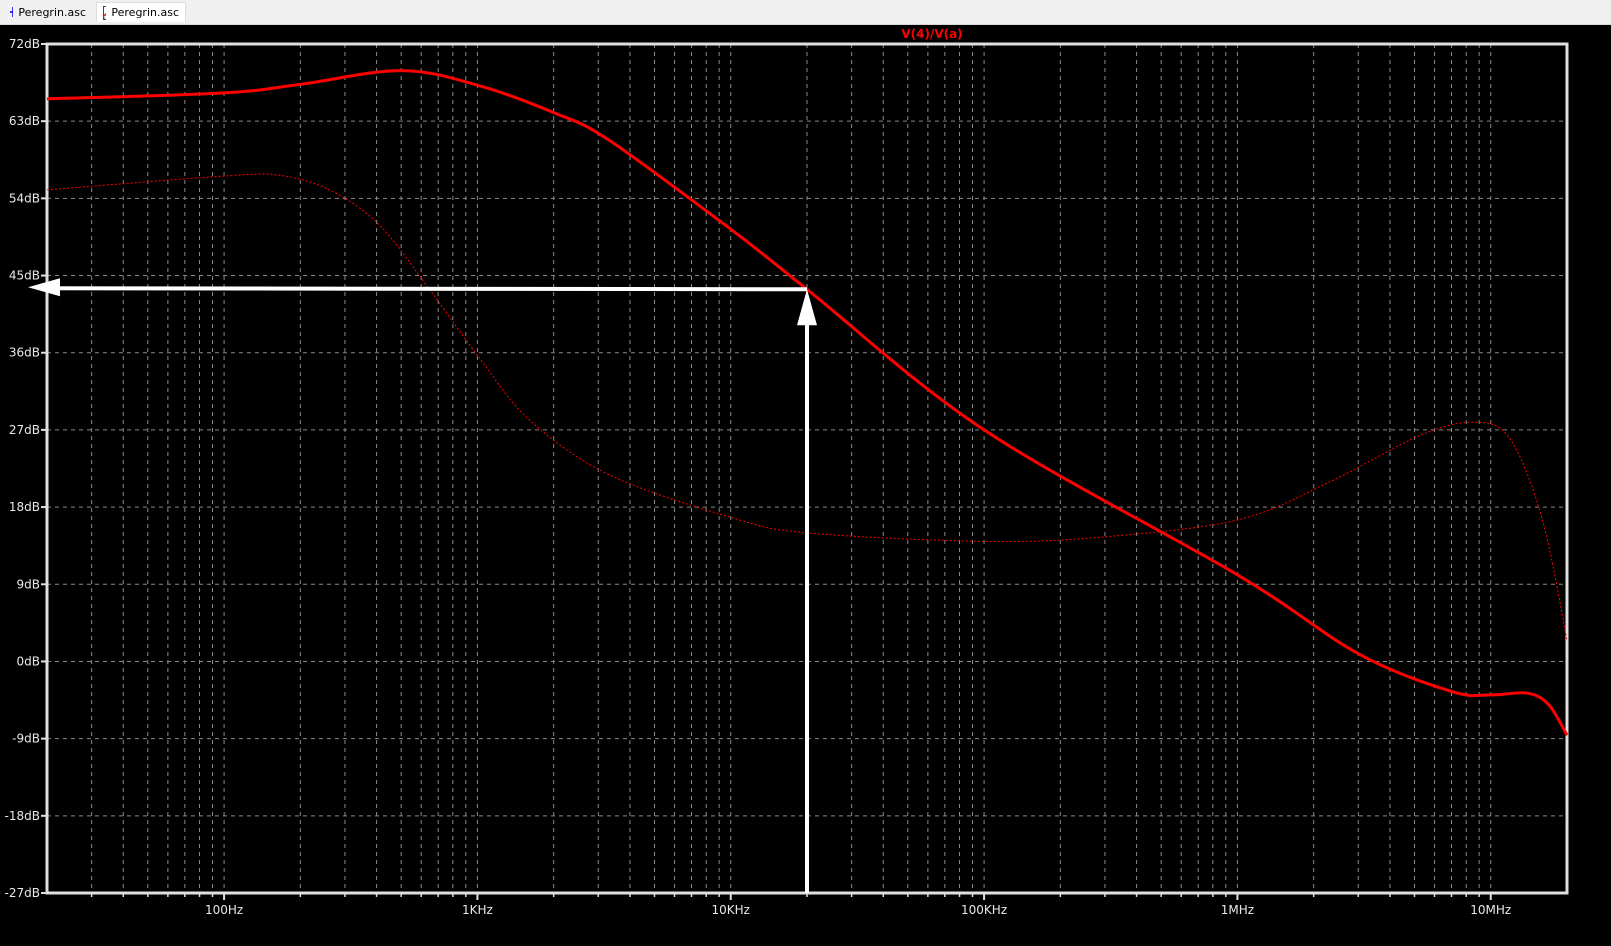 The width and height of the screenshot is (1611, 946). I want to click on y-tick-label: 9dB, so click(28, 584).